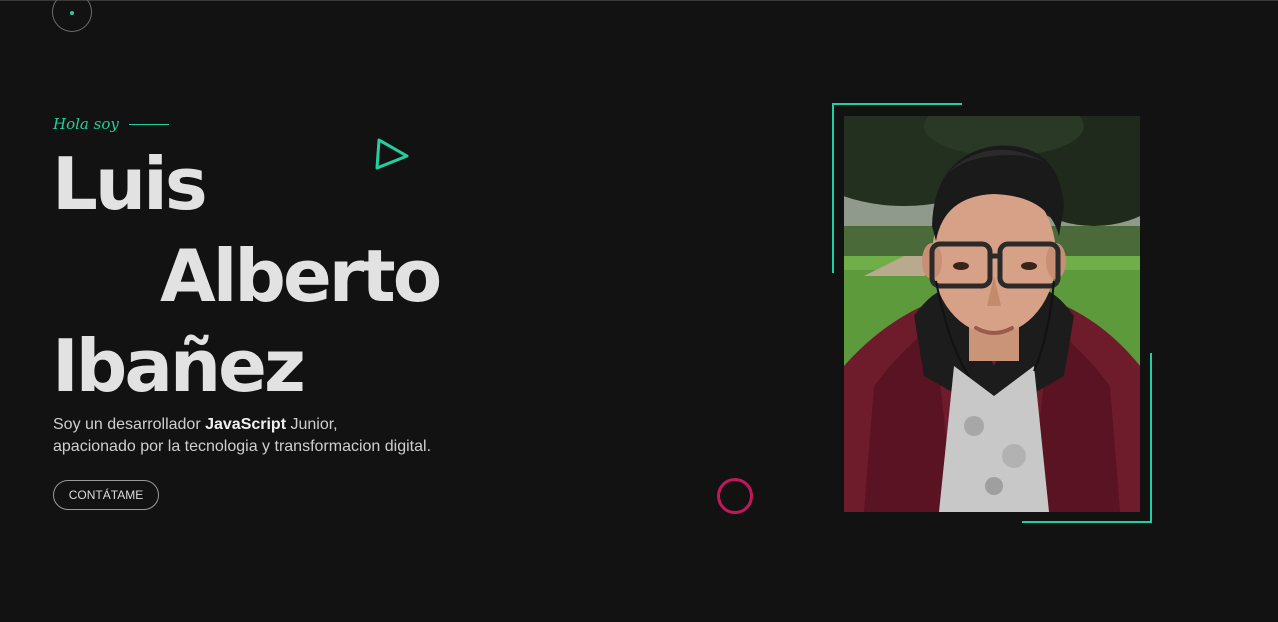 The image size is (1278, 622). What do you see at coordinates (897, 104) in the screenshot?
I see `frame-corner-top-left` at bounding box center [897, 104].